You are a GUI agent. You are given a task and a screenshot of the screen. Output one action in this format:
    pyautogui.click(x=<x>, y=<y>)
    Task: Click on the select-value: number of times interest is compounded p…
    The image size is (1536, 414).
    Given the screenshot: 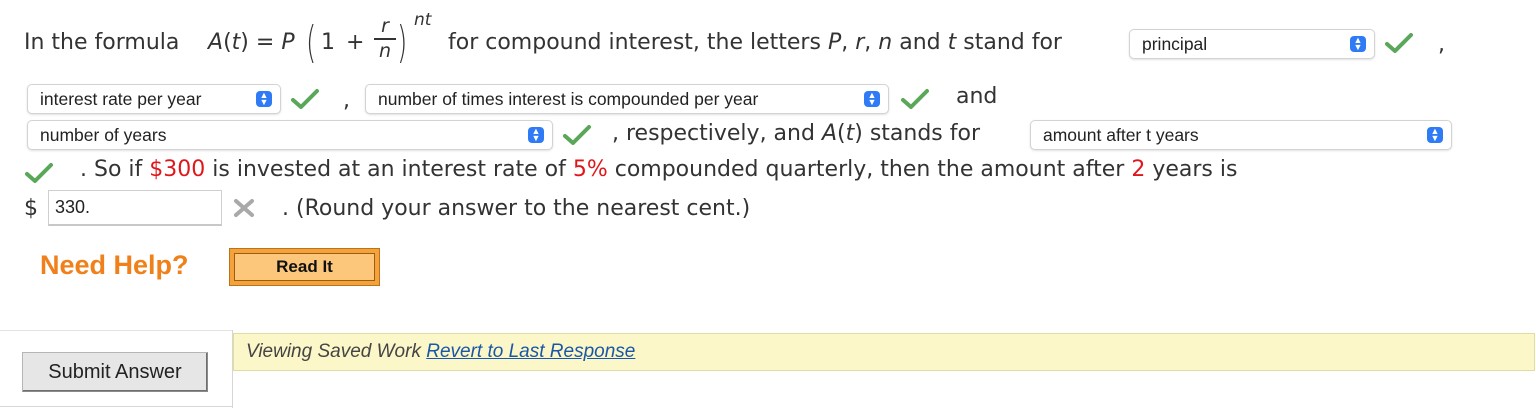 What is the action you would take?
    pyautogui.click(x=568, y=99)
    